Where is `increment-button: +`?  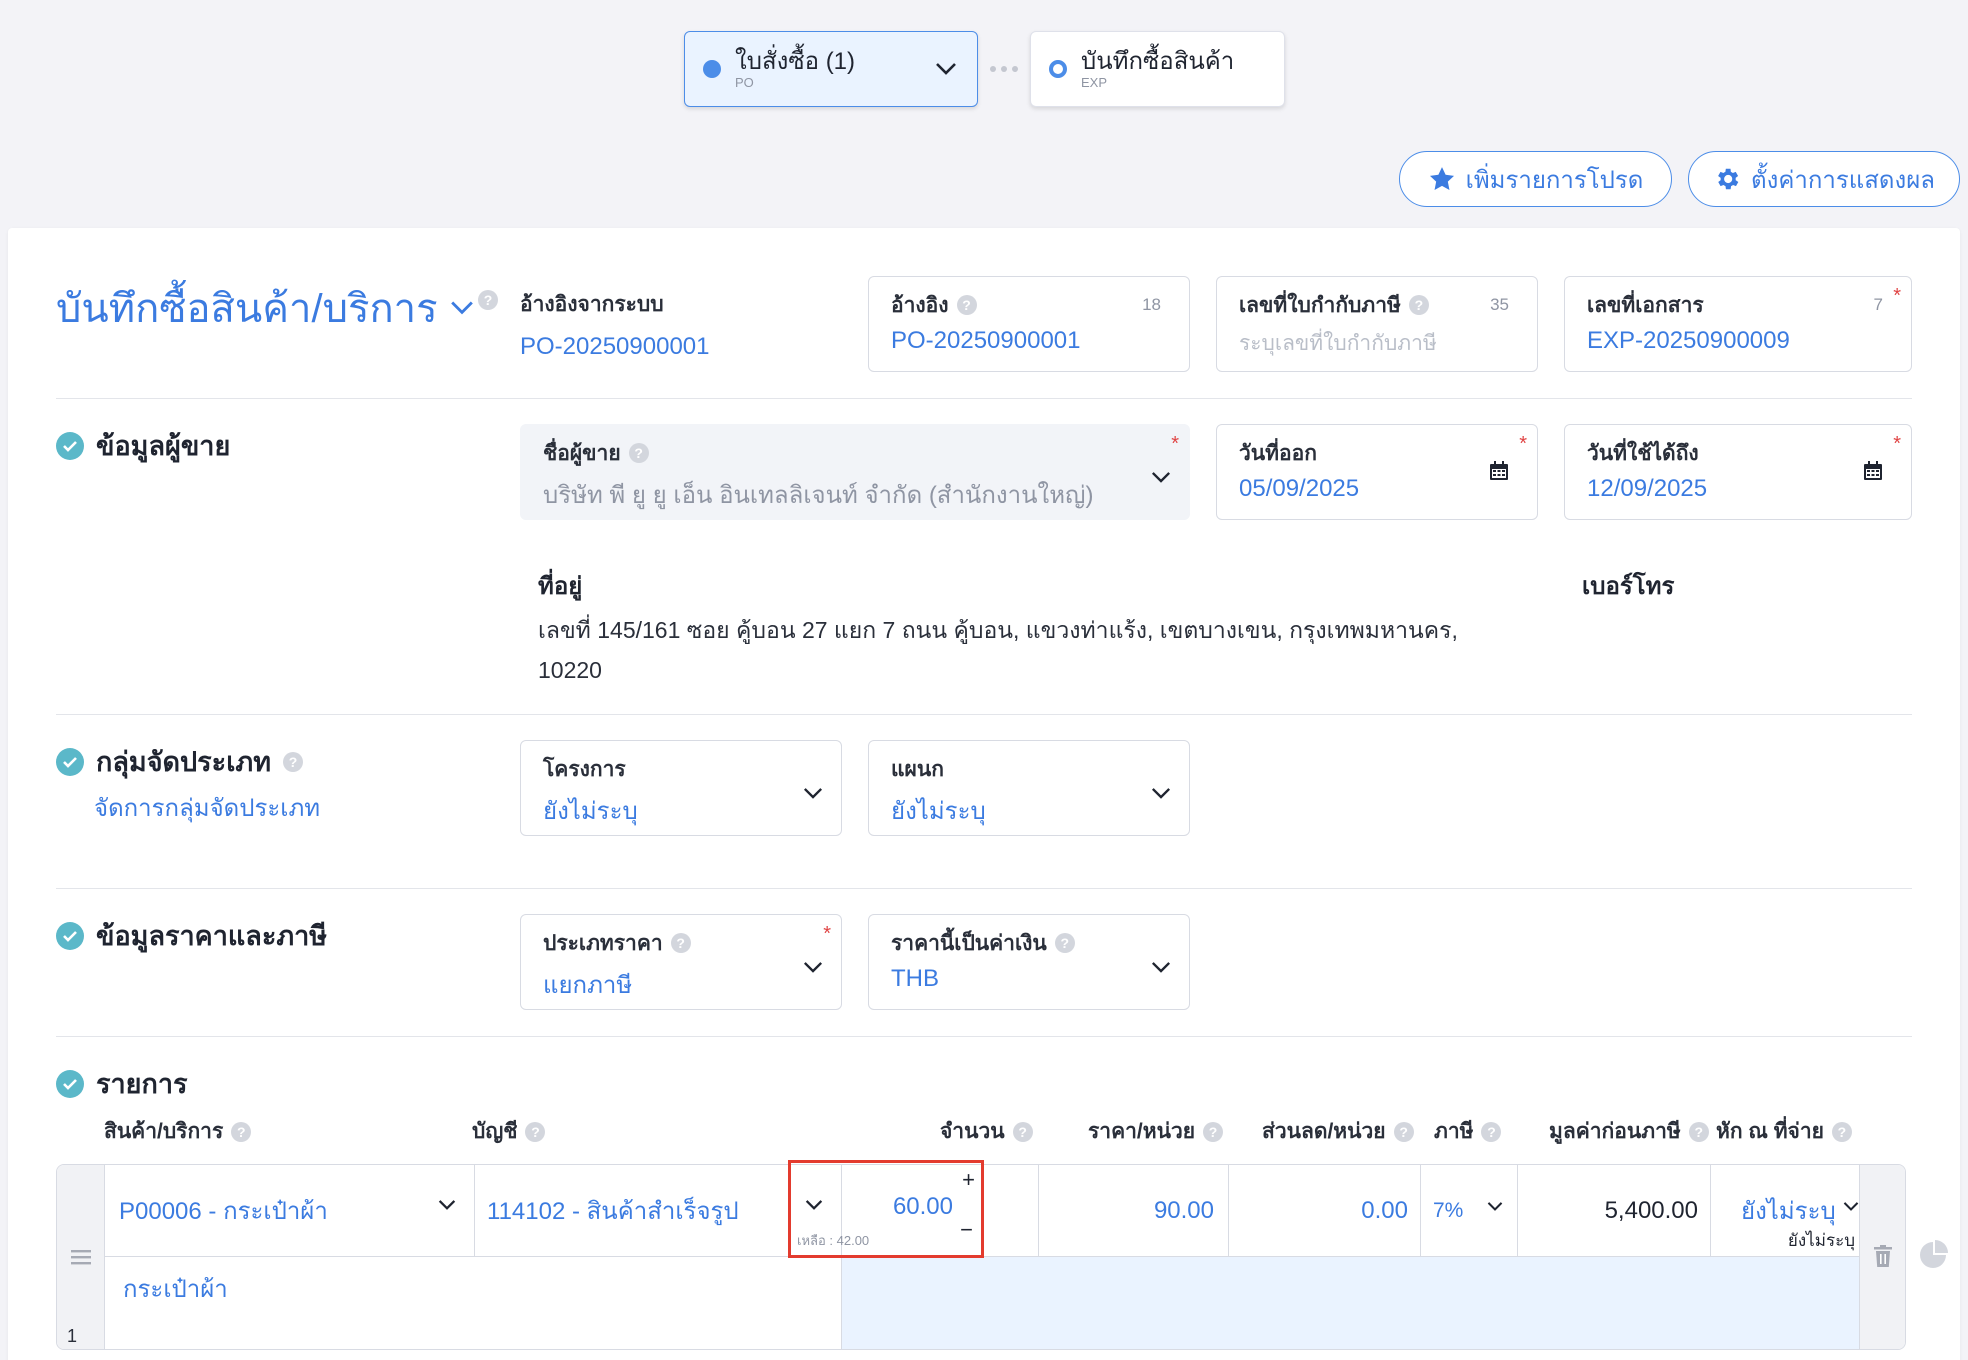
increment-button: + is located at coordinates (968, 1180).